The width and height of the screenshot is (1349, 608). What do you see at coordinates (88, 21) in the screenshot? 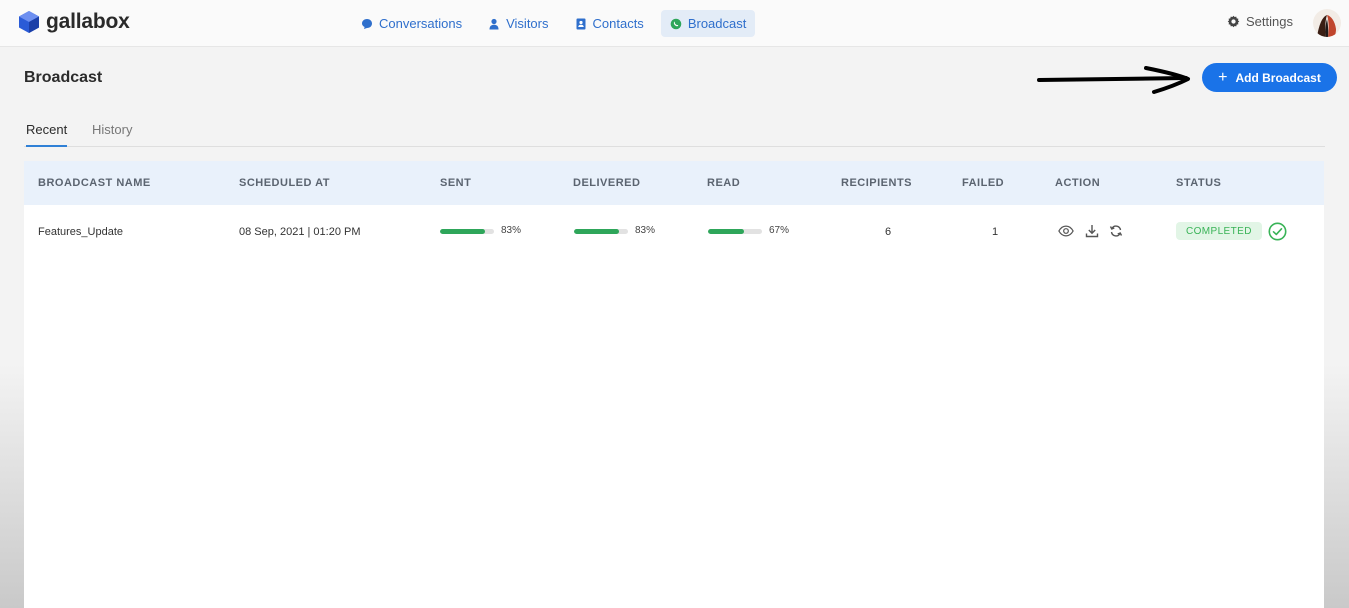
I see `app-name: gallabox` at bounding box center [88, 21].